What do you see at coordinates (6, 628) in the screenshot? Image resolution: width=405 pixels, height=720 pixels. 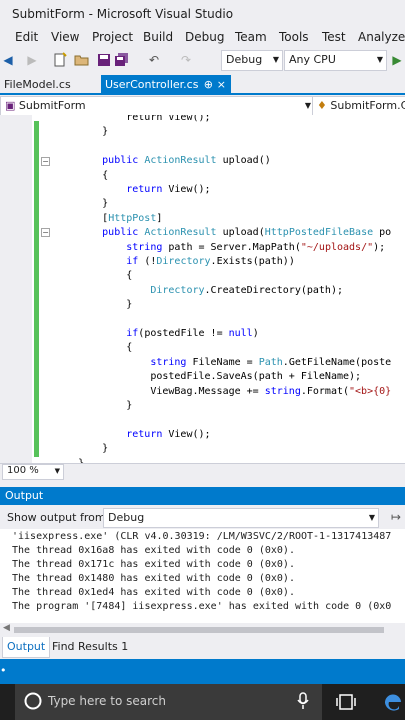 I see `scroll-left-icon: ◀` at bounding box center [6, 628].